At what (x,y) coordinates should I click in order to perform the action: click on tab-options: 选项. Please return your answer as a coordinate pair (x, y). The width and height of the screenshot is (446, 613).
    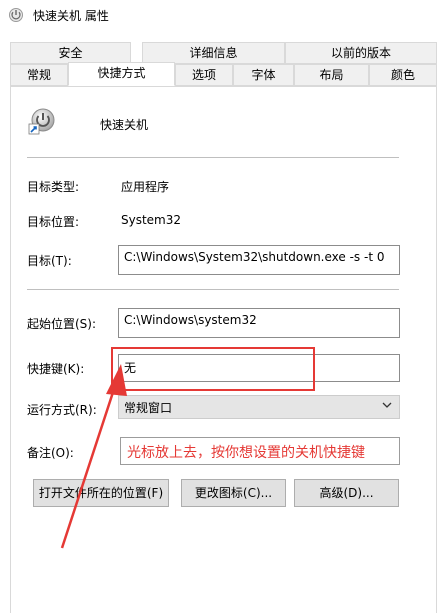
    Looking at the image, I should click on (204, 75).